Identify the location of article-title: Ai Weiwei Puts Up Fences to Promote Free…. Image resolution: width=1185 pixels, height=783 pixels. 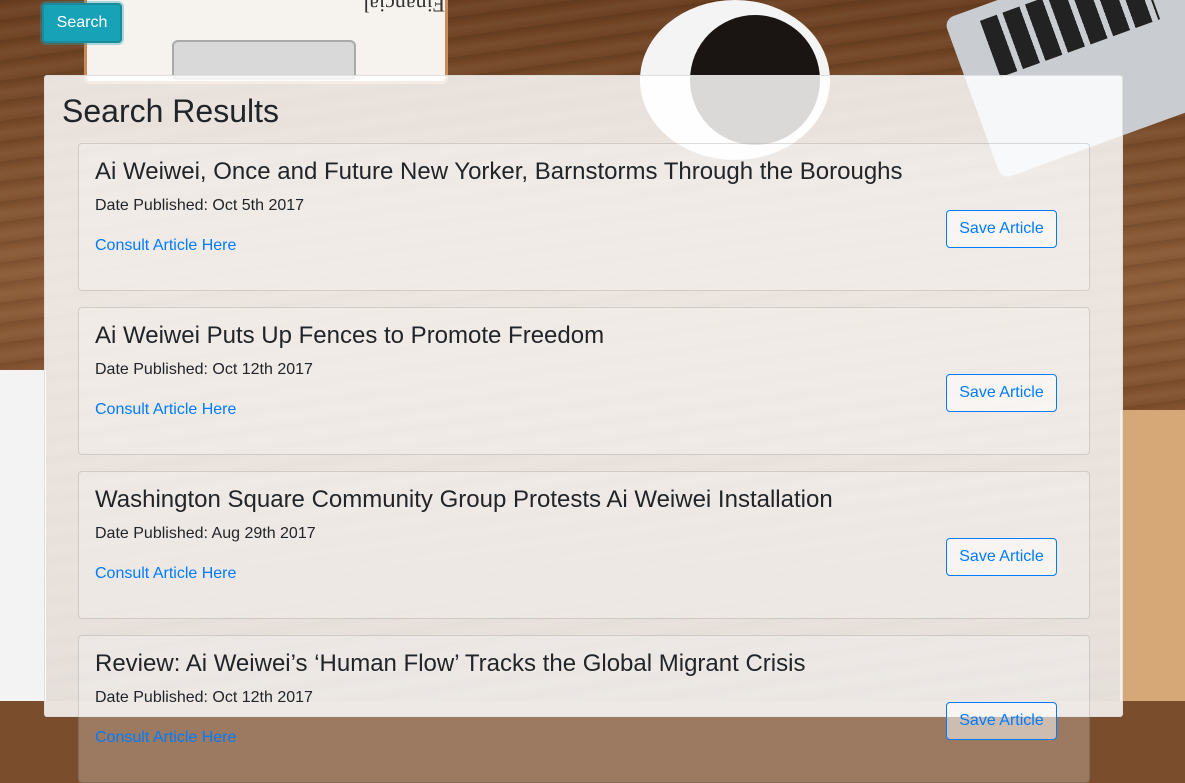
(350, 335).